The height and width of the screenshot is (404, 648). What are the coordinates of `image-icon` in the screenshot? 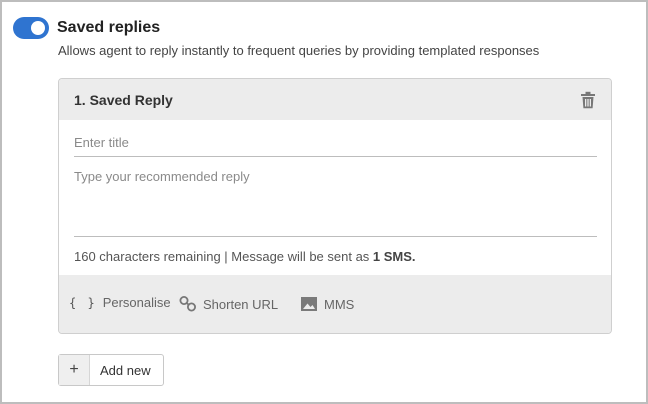 It's located at (309, 304).